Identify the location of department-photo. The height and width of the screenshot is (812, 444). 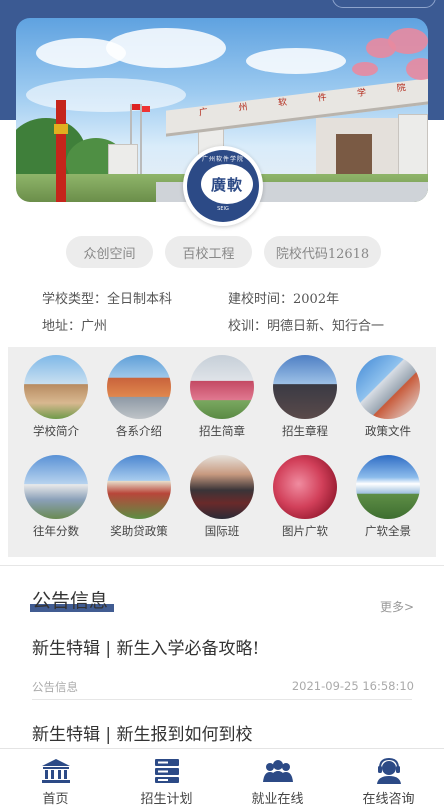
(139, 387).